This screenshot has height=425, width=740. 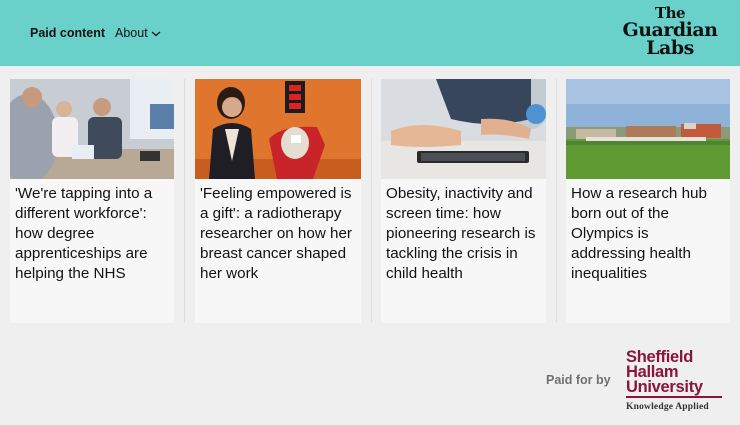 I want to click on chevron-down-icon, so click(x=156, y=34).